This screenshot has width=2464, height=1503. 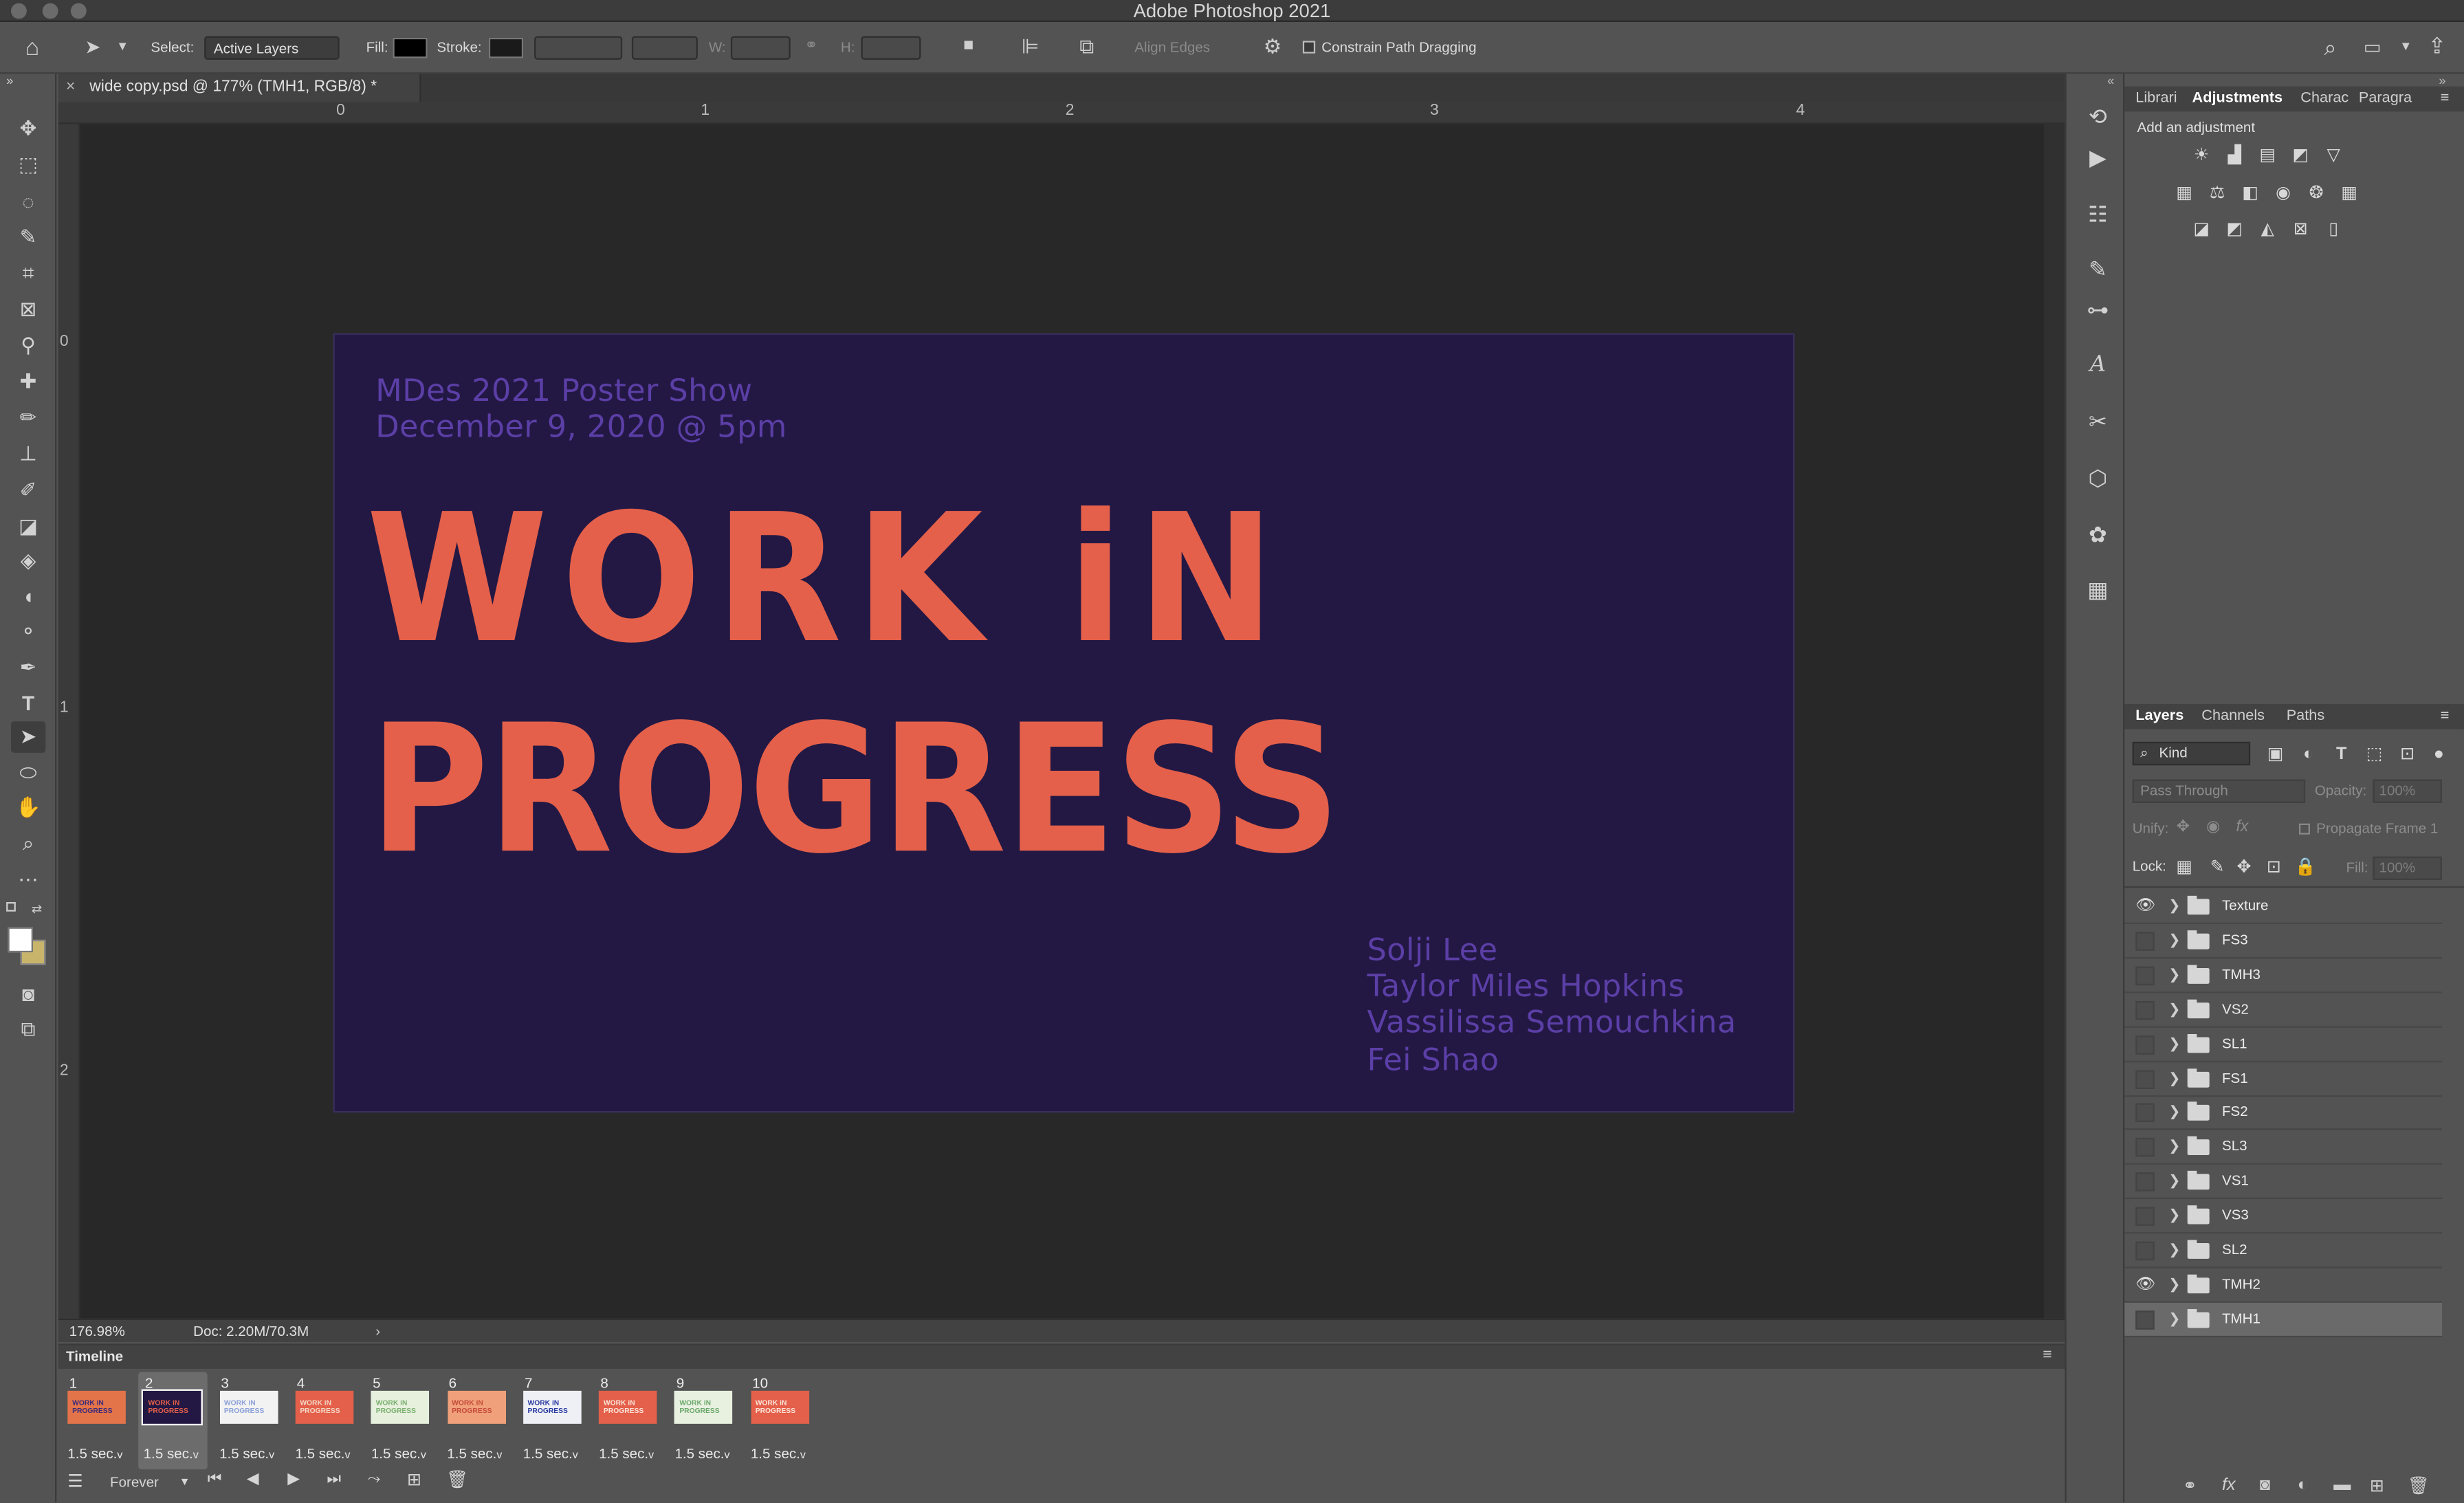 What do you see at coordinates (578, 48) in the screenshot?
I see `stroke-width-field` at bounding box center [578, 48].